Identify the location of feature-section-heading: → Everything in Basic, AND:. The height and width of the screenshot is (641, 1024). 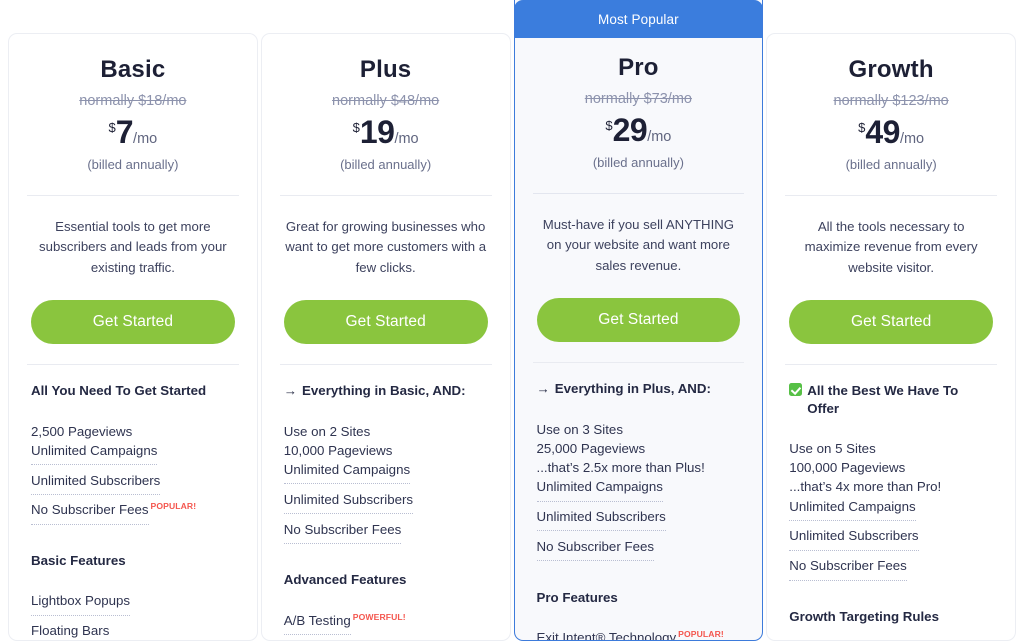
(386, 390).